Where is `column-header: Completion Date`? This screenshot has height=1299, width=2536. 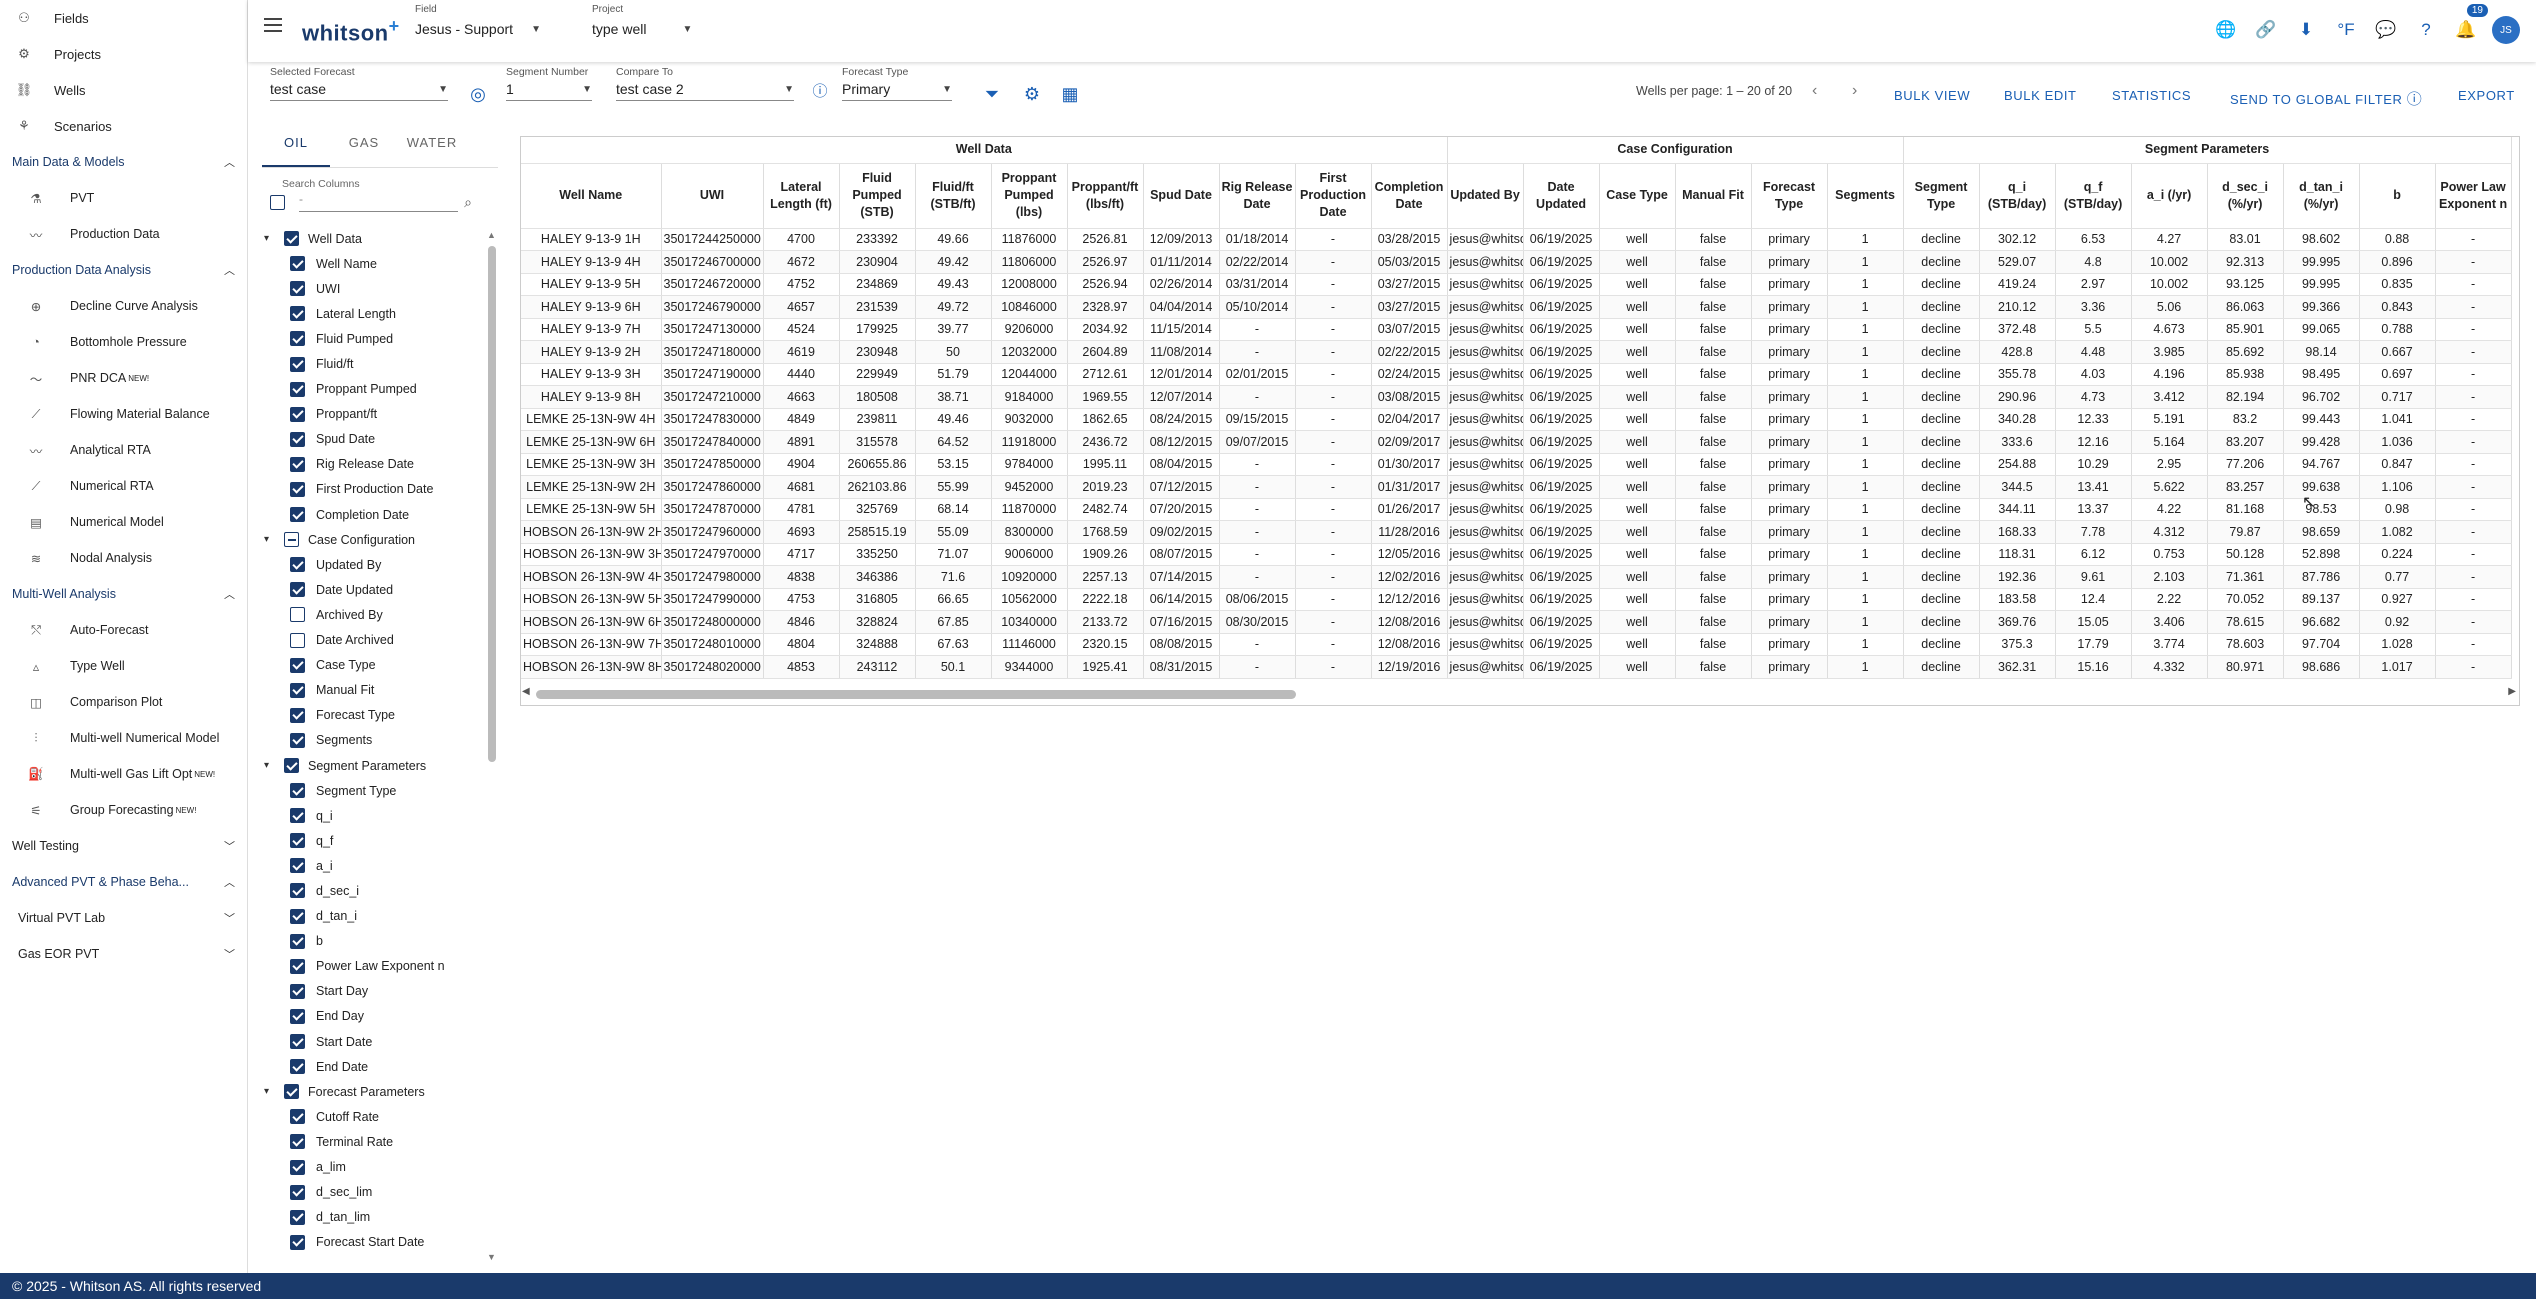
column-header: Completion Date is located at coordinates (1409, 196).